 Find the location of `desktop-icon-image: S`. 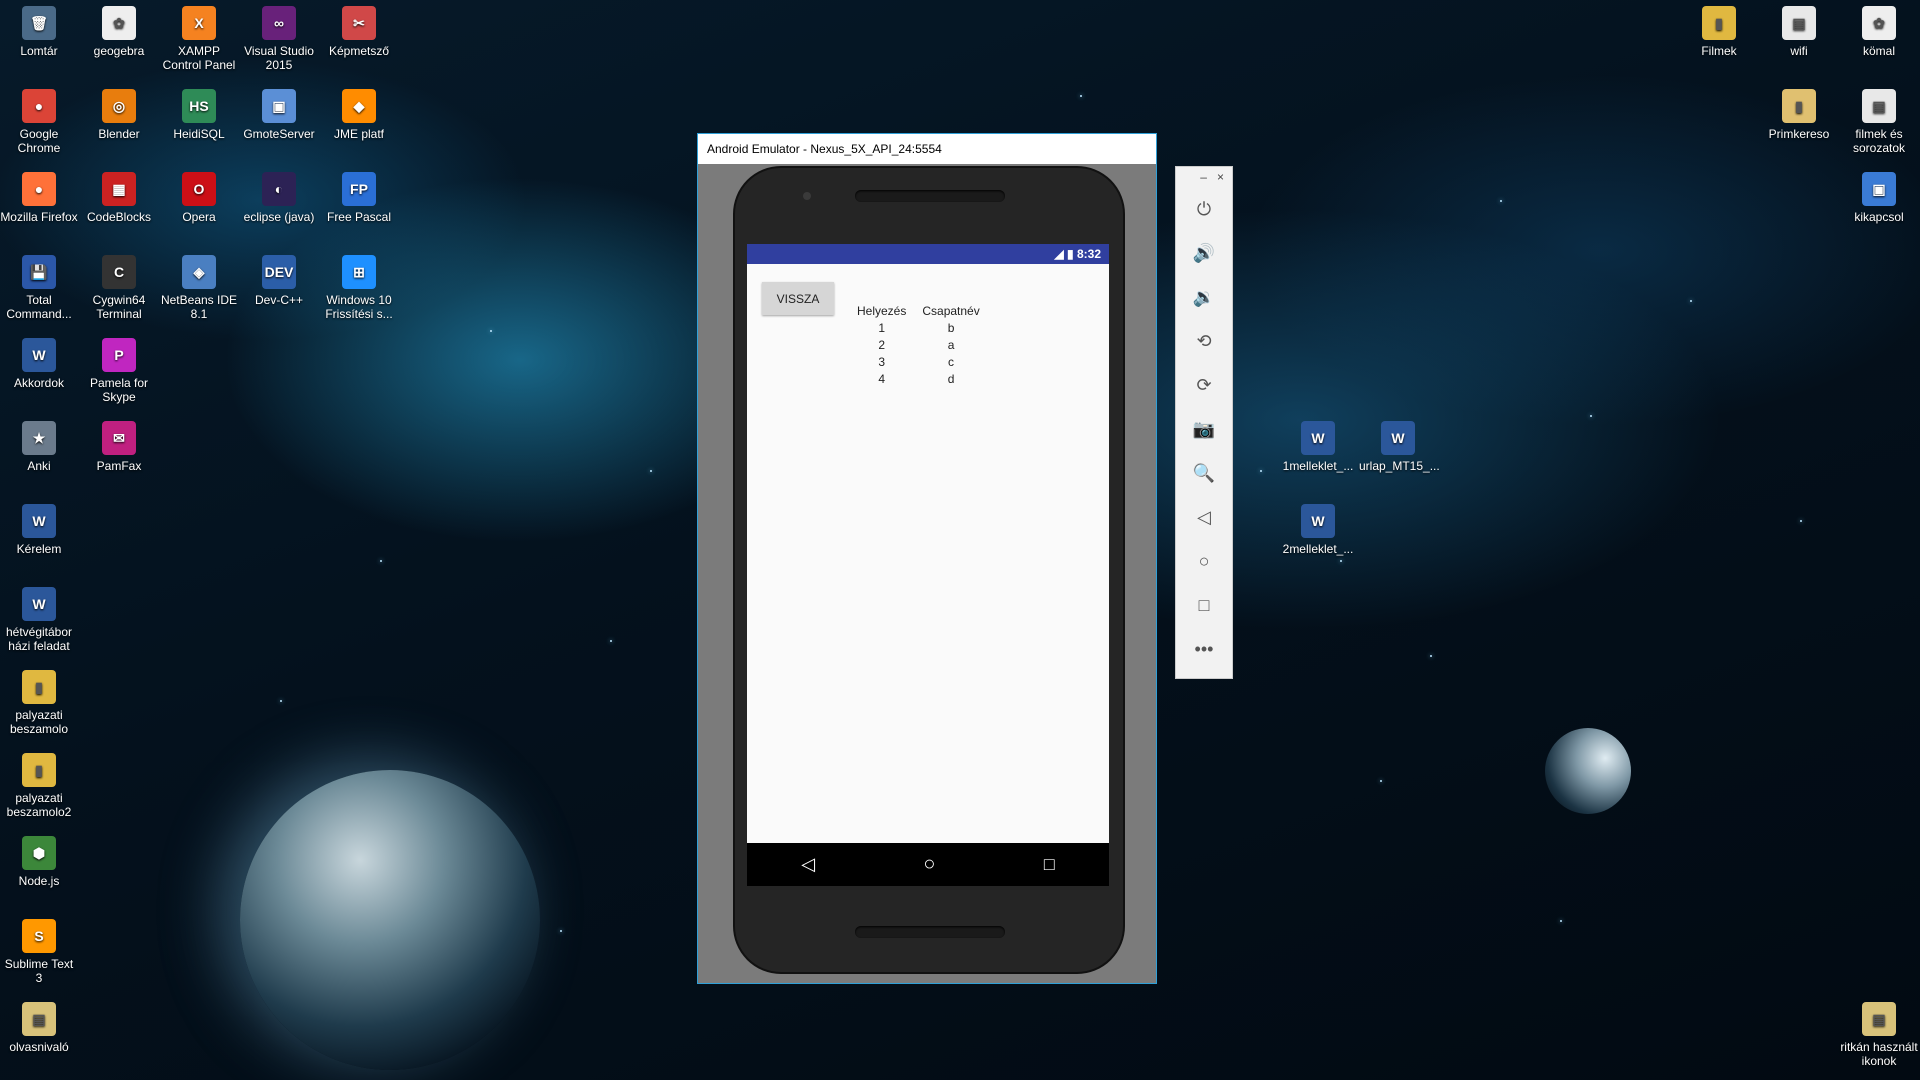

desktop-icon-image: S is located at coordinates (39, 936).